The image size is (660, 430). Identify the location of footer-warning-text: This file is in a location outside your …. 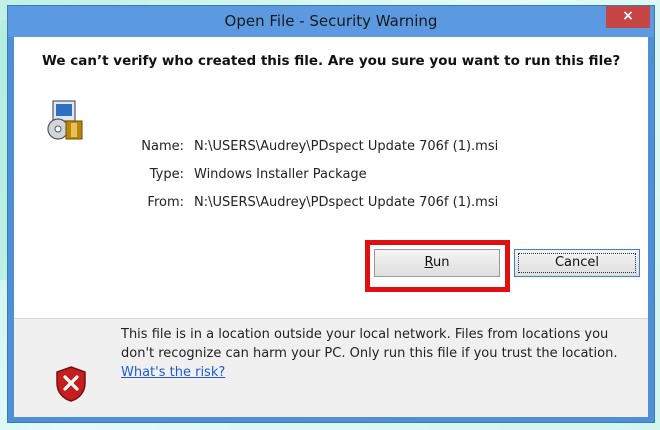
(381, 353).